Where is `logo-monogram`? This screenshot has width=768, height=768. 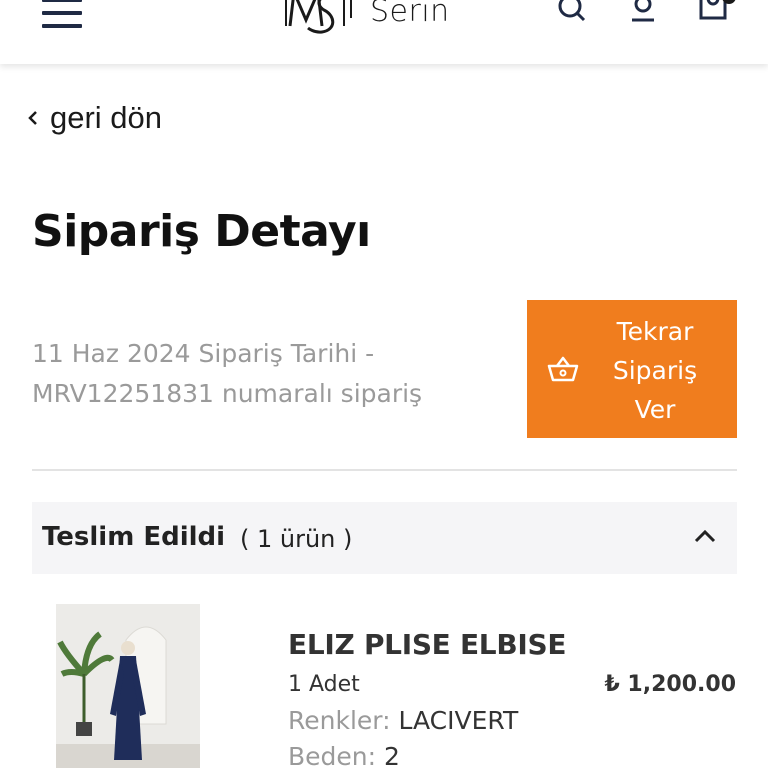 logo-monogram is located at coordinates (315, 17).